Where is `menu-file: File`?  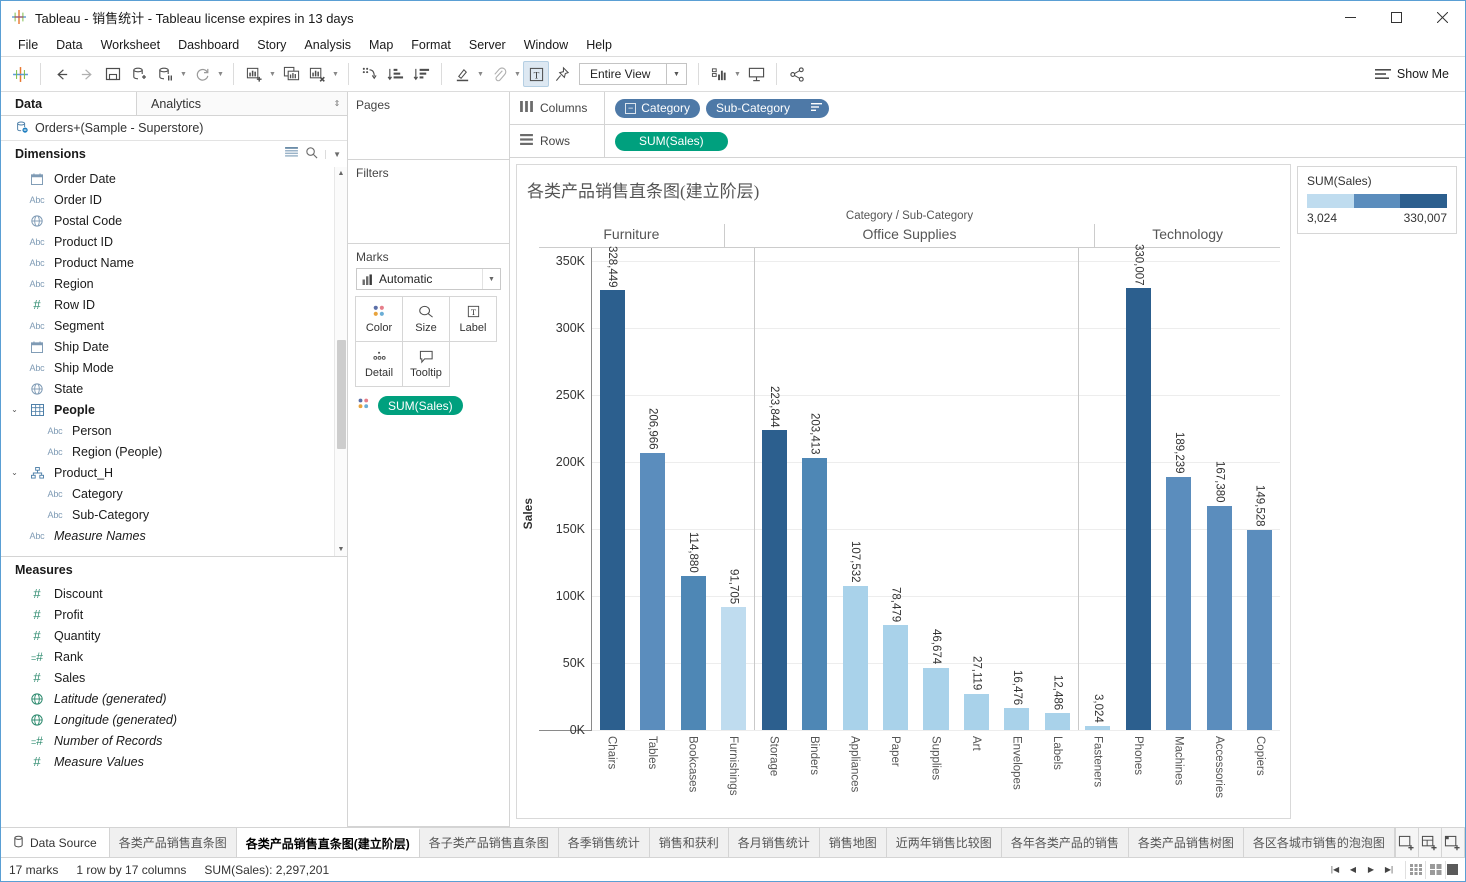 menu-file: File is located at coordinates (28, 45).